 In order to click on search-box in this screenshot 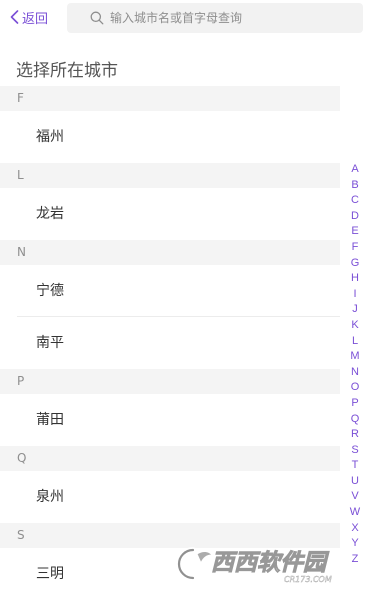, I will do `click(215, 18)`.